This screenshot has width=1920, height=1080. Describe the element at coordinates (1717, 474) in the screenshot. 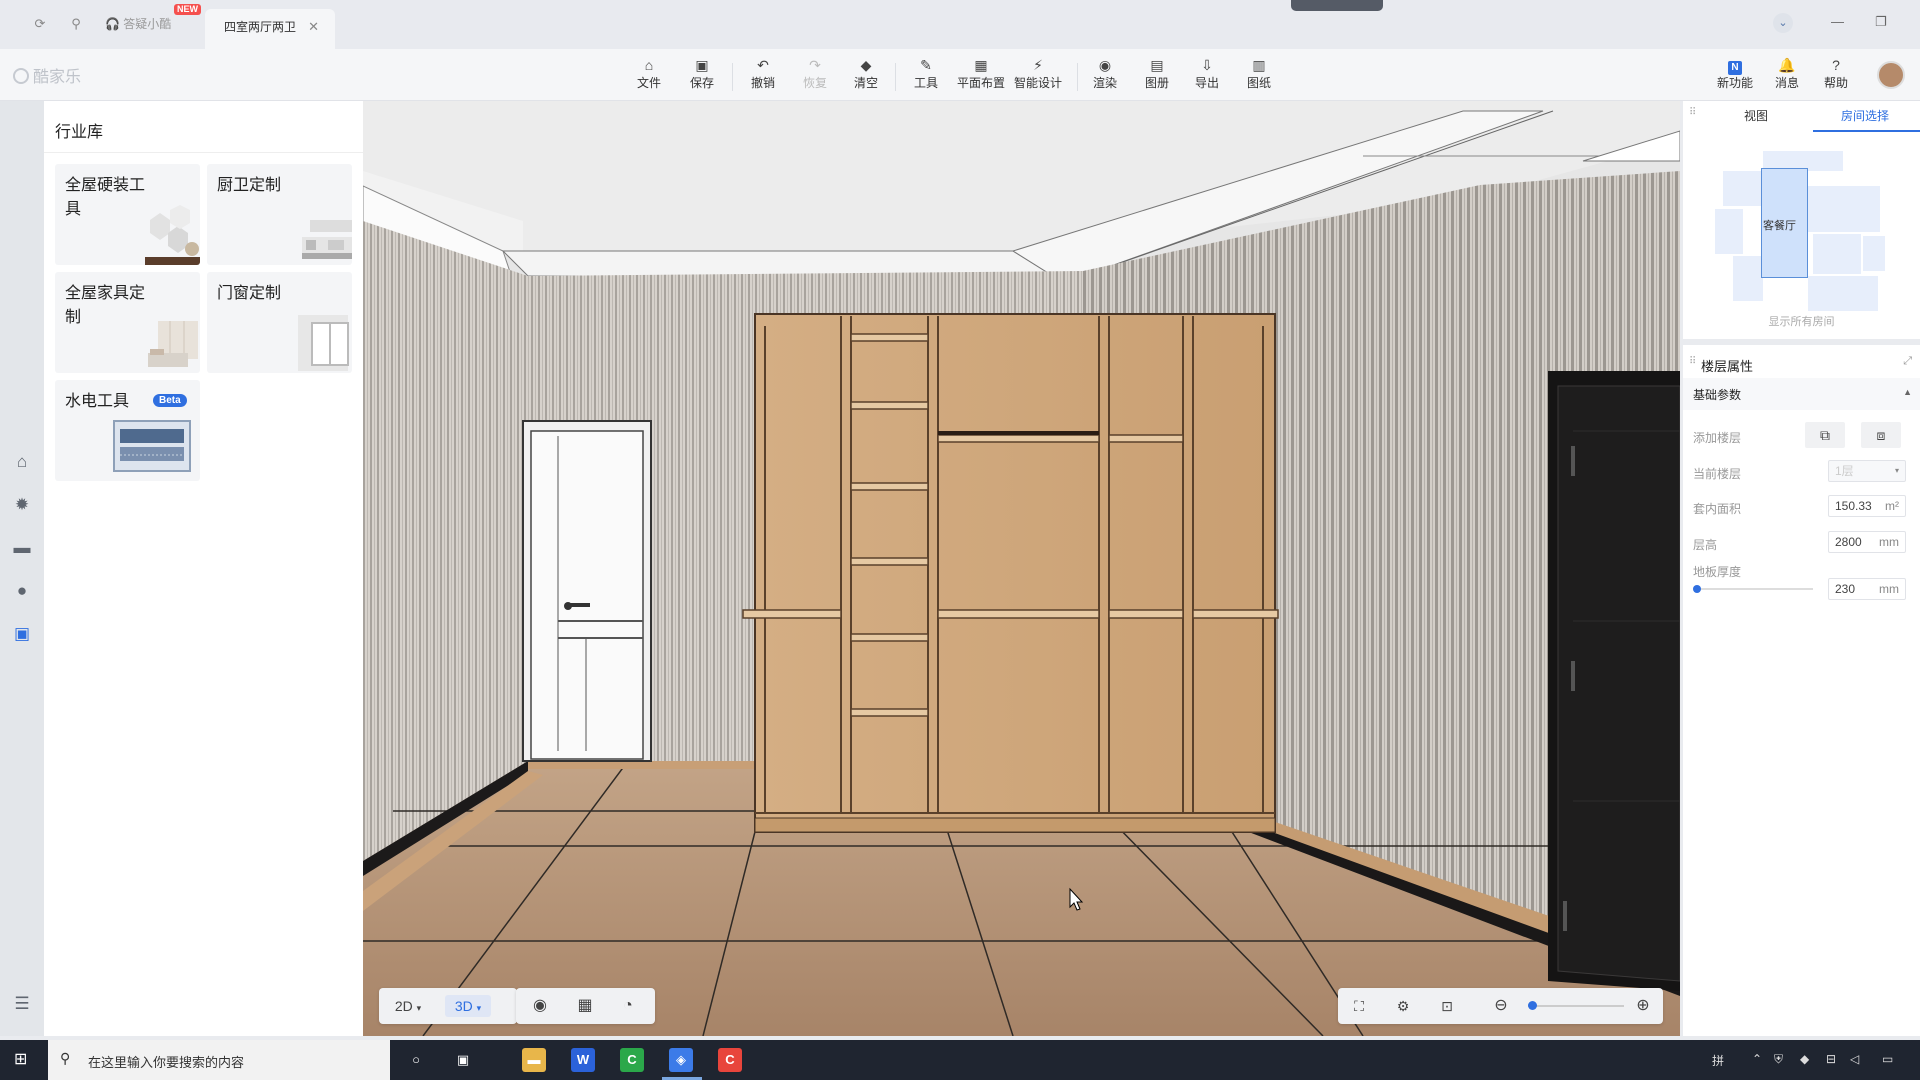

I see `current-floor-label: 当前楼层` at that location.